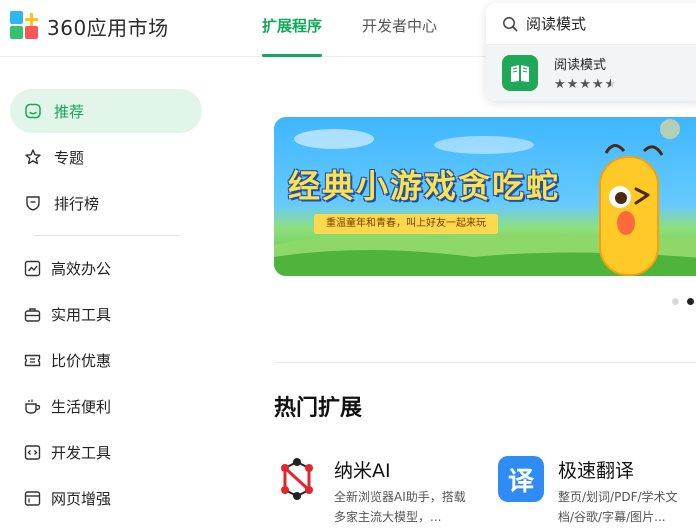 The height and width of the screenshot is (532, 696). Describe the element at coordinates (81, 268) in the screenshot. I see `sidebar-item-label: 高效办公` at that location.